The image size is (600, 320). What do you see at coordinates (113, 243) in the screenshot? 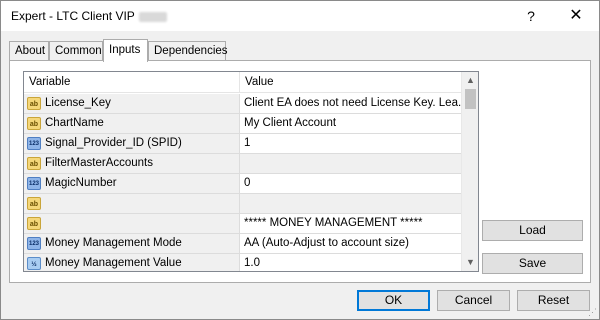
I see `variable-name: Money Management Mode` at bounding box center [113, 243].